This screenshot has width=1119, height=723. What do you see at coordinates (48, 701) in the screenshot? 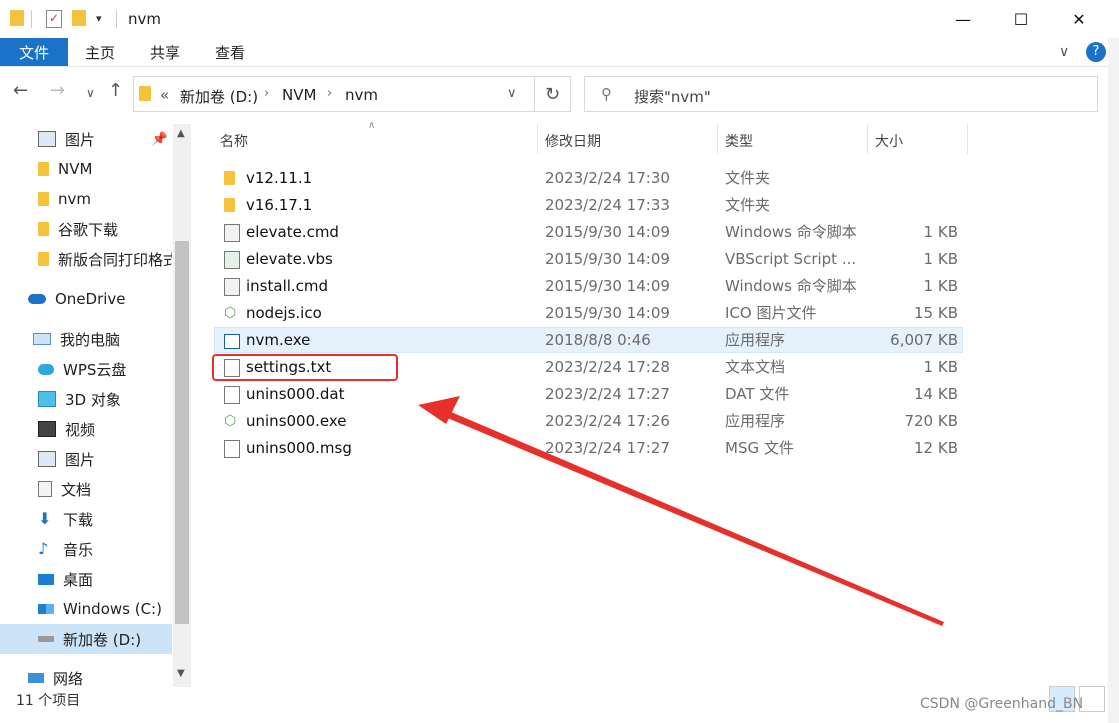
I see `status-item-count: 11 个项目` at bounding box center [48, 701].